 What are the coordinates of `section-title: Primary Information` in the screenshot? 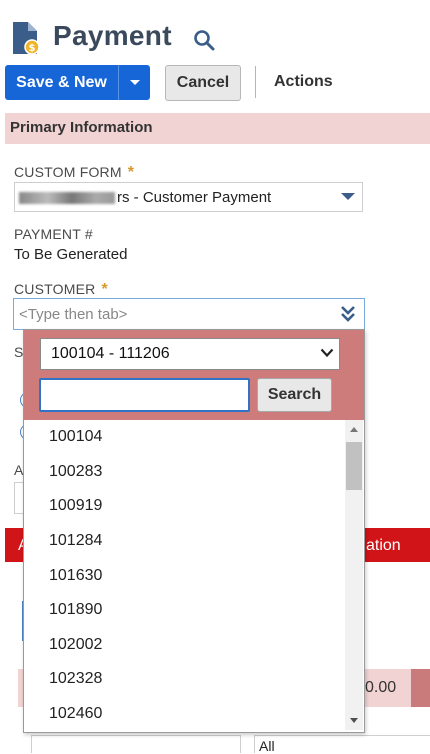 It's located at (81, 127).